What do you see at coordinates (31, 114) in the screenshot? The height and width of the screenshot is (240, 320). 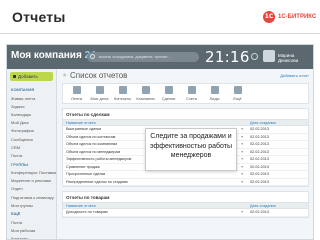 I see `sidebar-item: Календарь` at bounding box center [31, 114].